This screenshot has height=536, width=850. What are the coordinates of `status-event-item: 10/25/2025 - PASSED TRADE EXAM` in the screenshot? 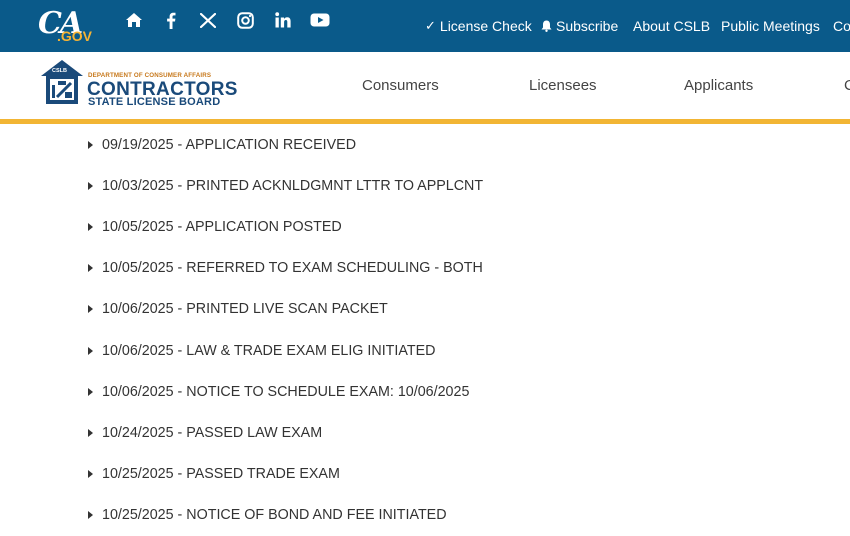 It's located at (466, 474).